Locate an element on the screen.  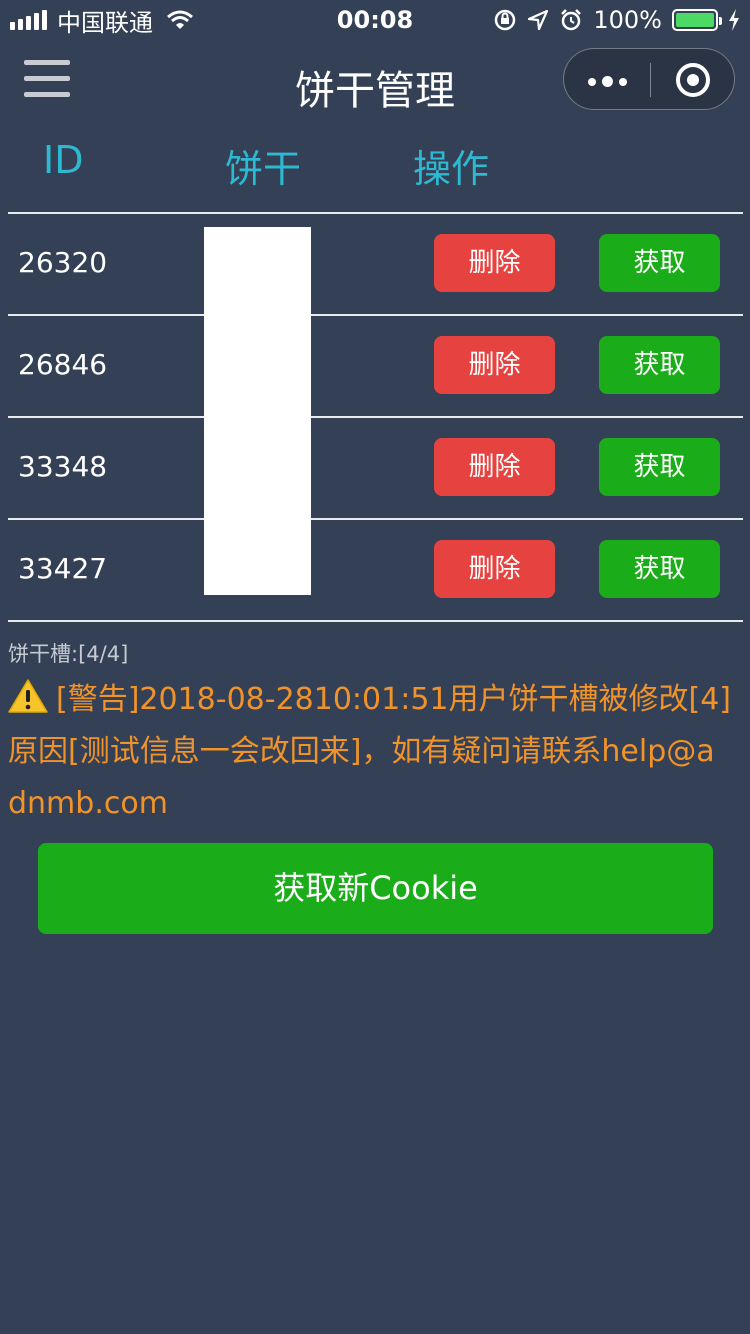
table-header: ID 饼干 操作 is located at coordinates (375, 168).